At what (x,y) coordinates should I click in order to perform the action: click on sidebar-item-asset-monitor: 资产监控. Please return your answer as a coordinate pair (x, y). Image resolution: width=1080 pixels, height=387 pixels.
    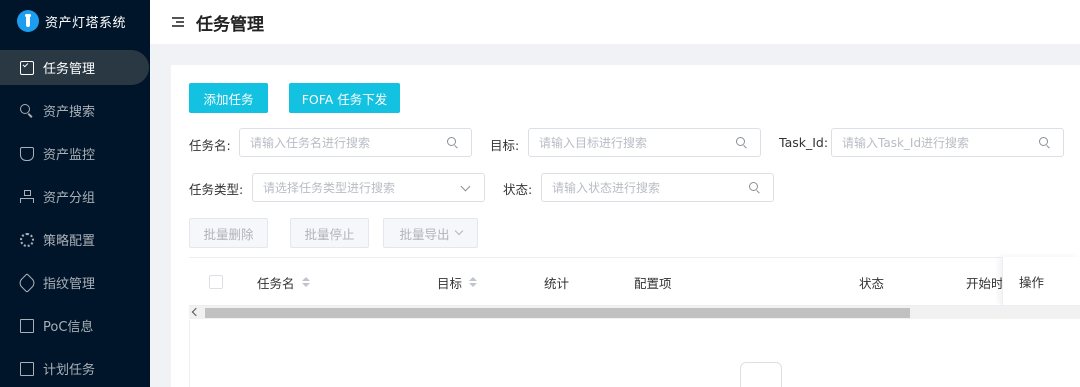
    Looking at the image, I should click on (75, 153).